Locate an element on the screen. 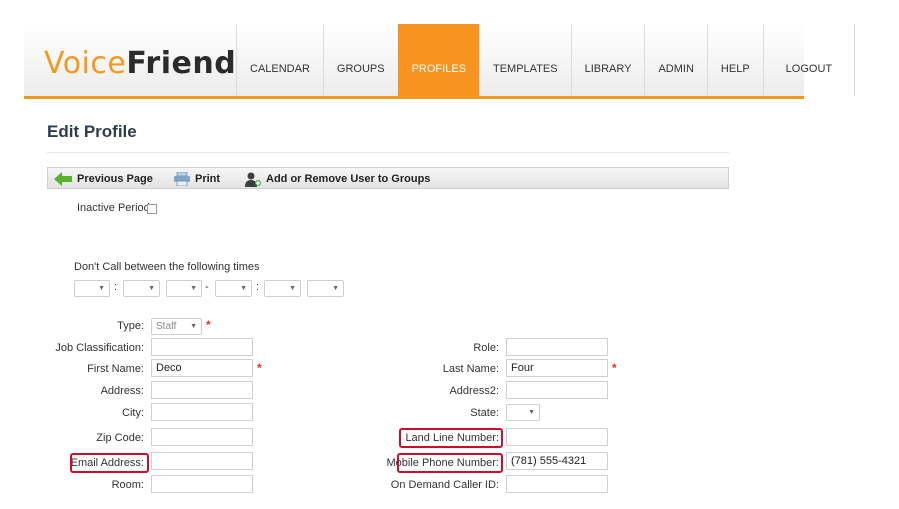  dont-call-start-minute-select: ▼ is located at coordinates (141, 288).